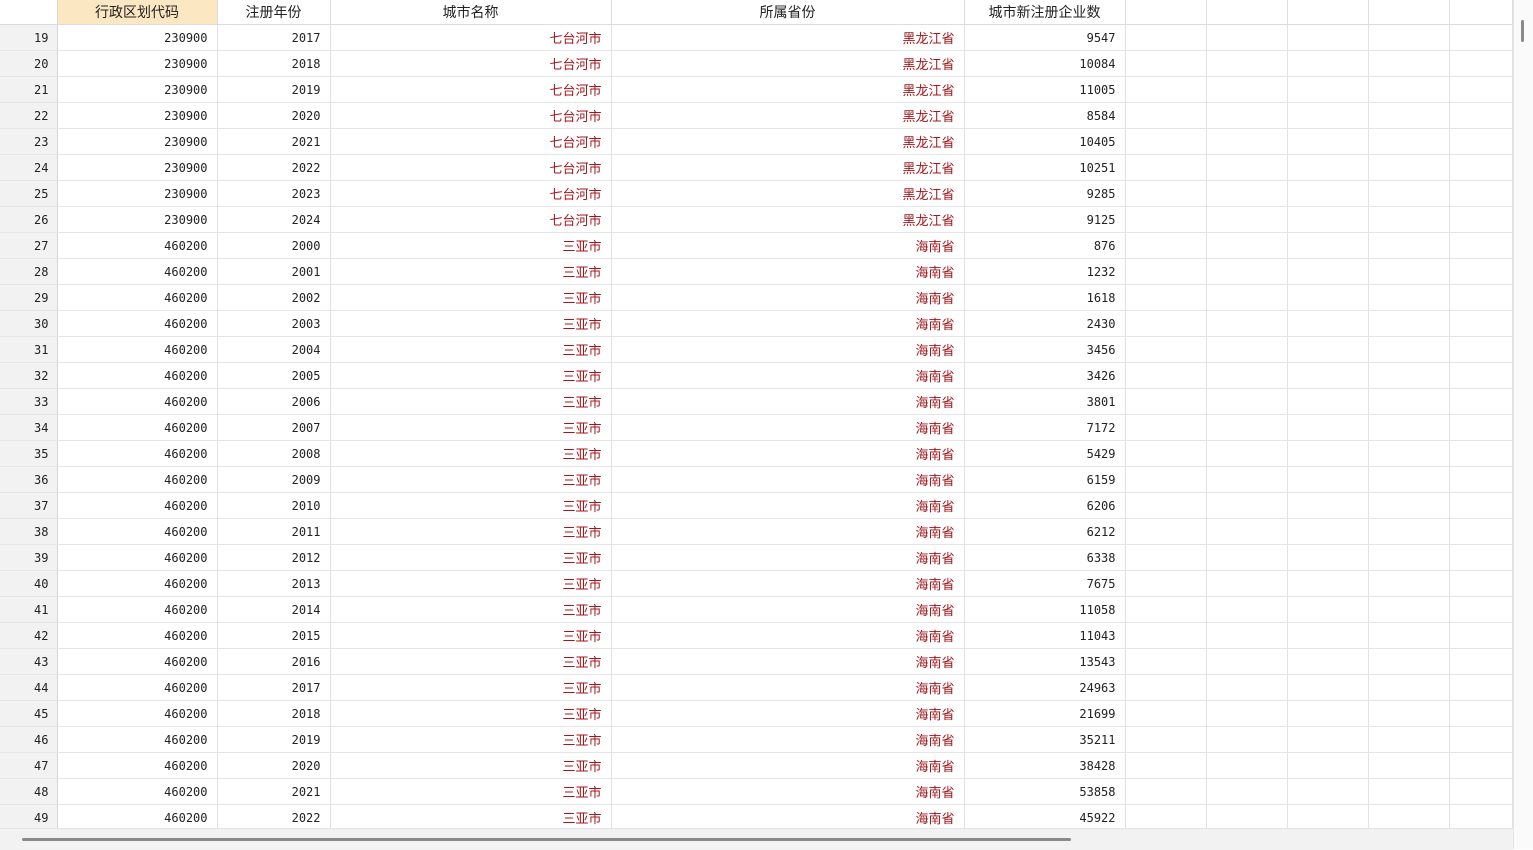 The image size is (1533, 850). Describe the element at coordinates (29, 297) in the screenshot. I see `row-number: 29` at that location.